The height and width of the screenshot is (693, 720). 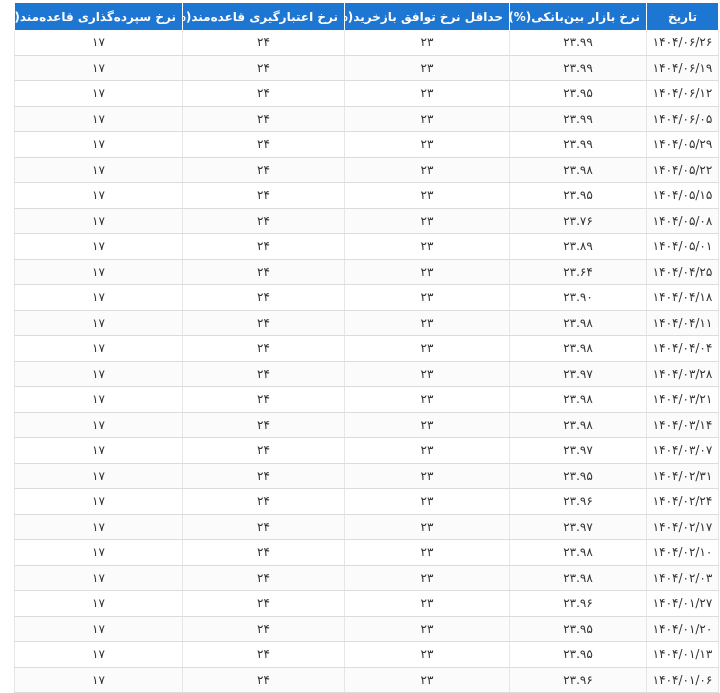 What do you see at coordinates (682, 450) in the screenshot?
I see `cell-date: ۱۴۰۴/۰۳/۰۷` at bounding box center [682, 450].